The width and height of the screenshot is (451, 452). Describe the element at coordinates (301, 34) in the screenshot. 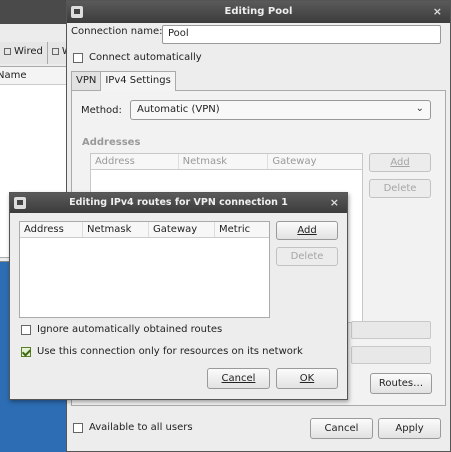

I see `connection-name-input: Pool` at that location.